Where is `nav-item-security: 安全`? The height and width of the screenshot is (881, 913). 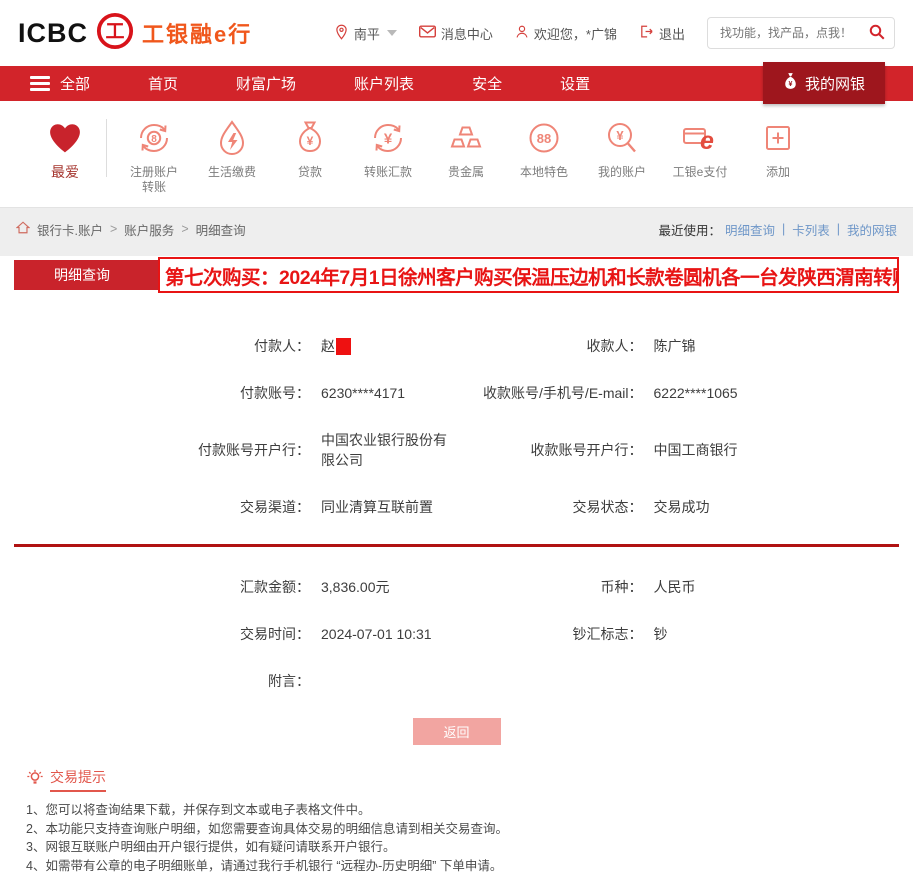 nav-item-security: 安全 is located at coordinates (487, 83).